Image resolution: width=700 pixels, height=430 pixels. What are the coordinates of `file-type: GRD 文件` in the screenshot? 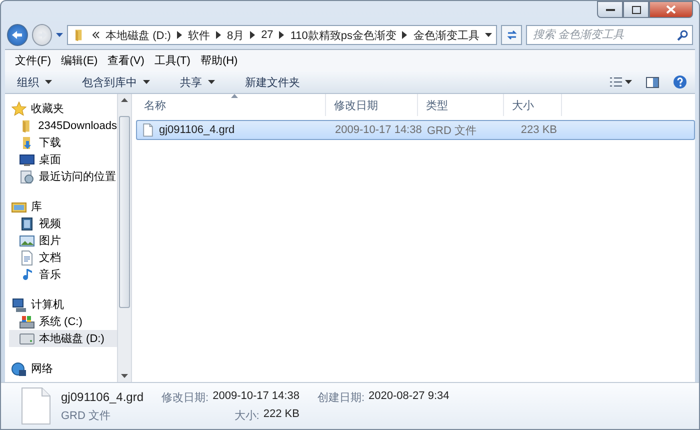 It's located at (86, 415).